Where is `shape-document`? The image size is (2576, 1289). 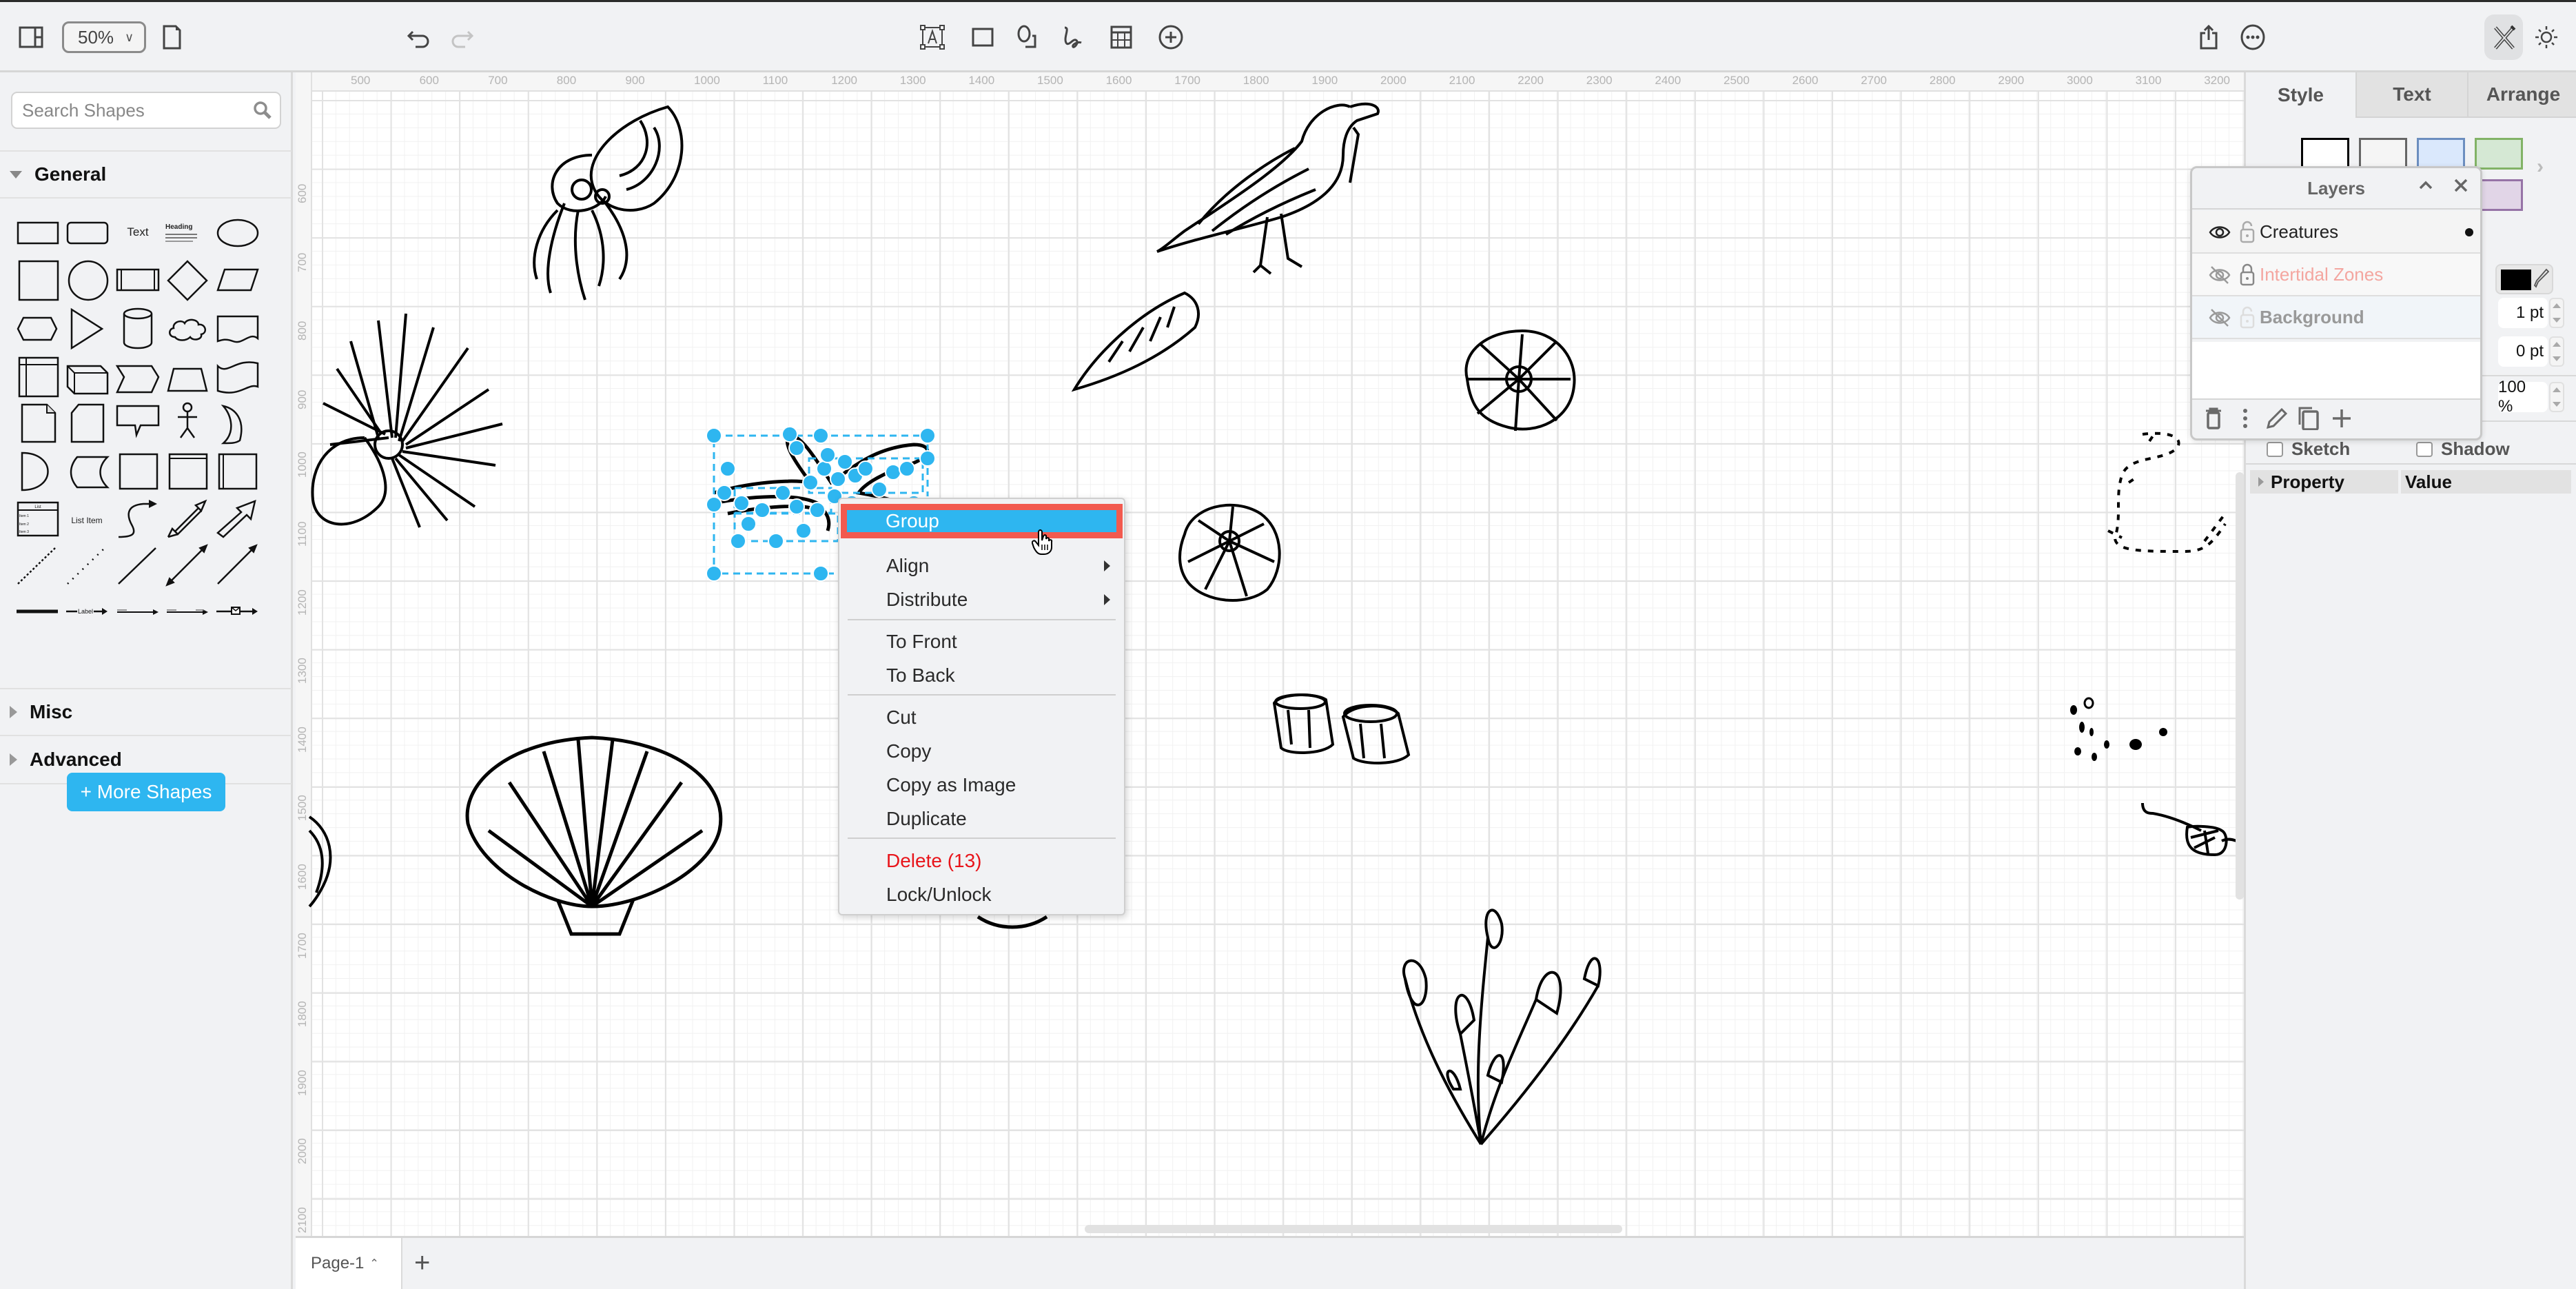 shape-document is located at coordinates (237, 329).